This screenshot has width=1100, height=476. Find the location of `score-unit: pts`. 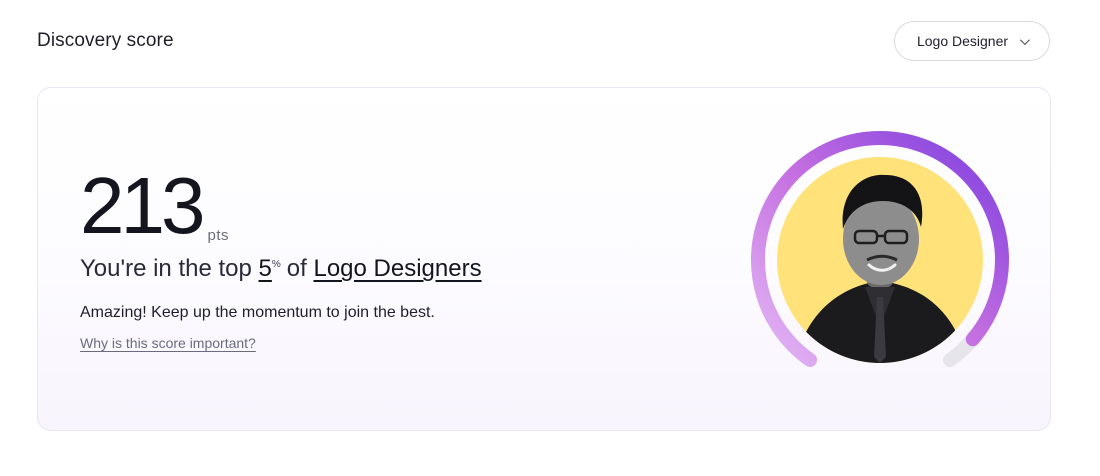

score-unit: pts is located at coordinates (218, 235).